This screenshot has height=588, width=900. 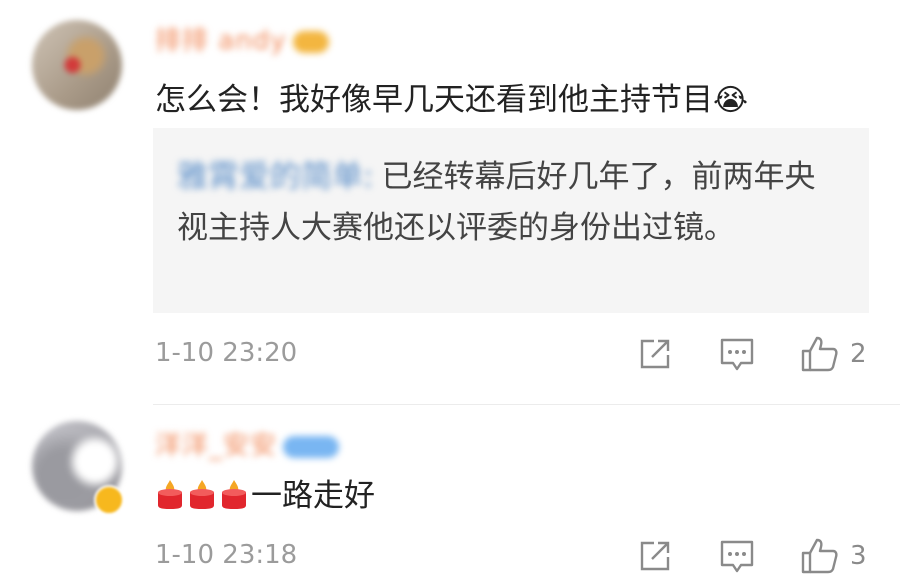 I want to click on comment-text: 怎么会！我好像早几天还看到他主持节目😭, so click(x=451, y=96).